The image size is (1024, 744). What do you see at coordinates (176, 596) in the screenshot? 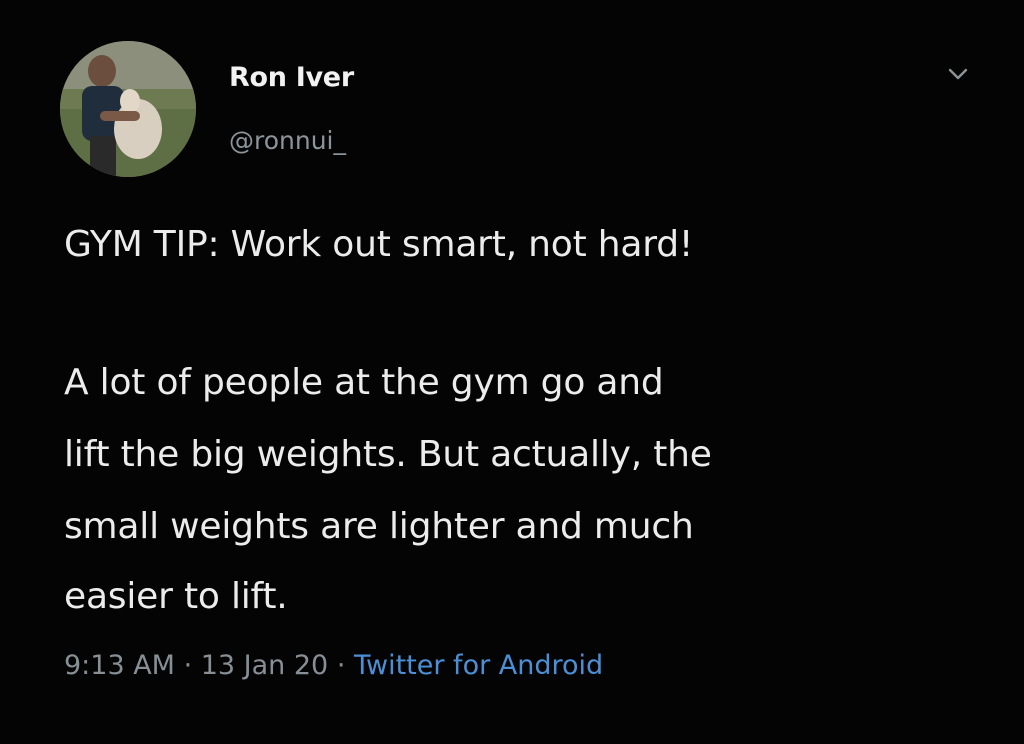
I see `tweet-body-line: easier to lift.` at bounding box center [176, 596].